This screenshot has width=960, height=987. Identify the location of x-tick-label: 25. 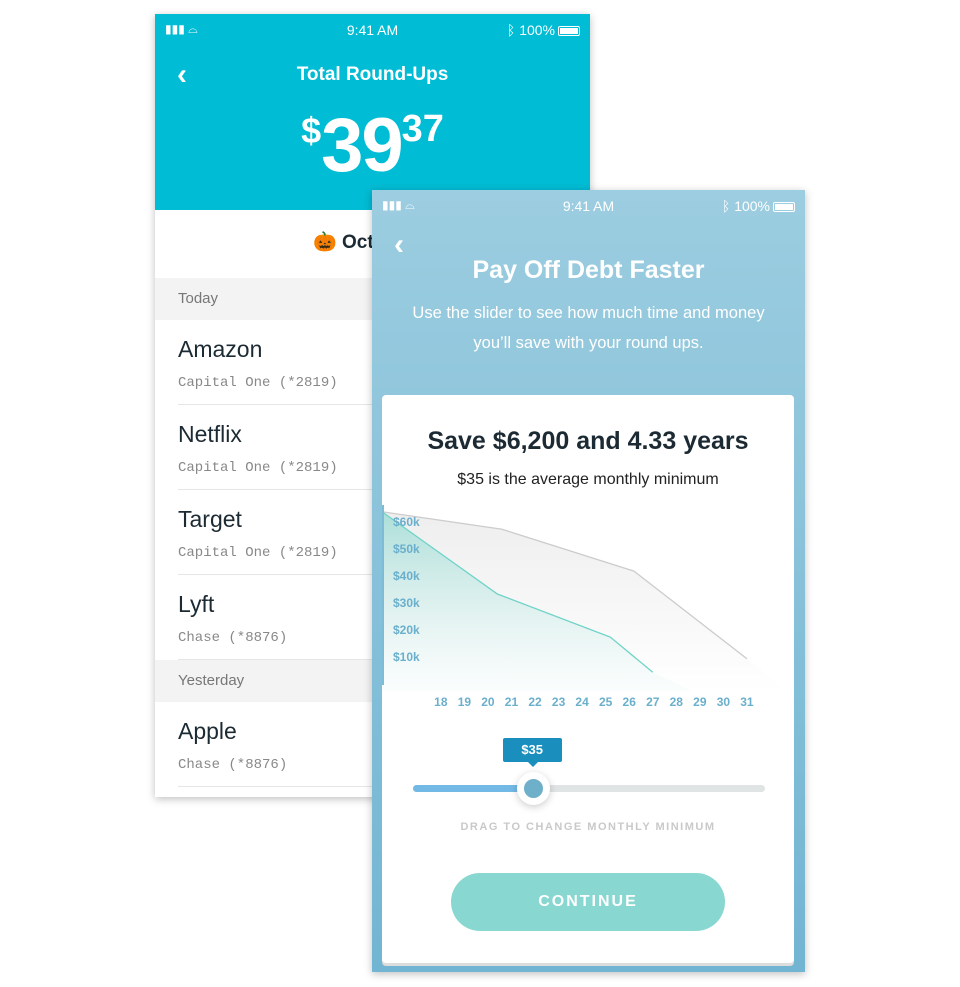
(606, 702).